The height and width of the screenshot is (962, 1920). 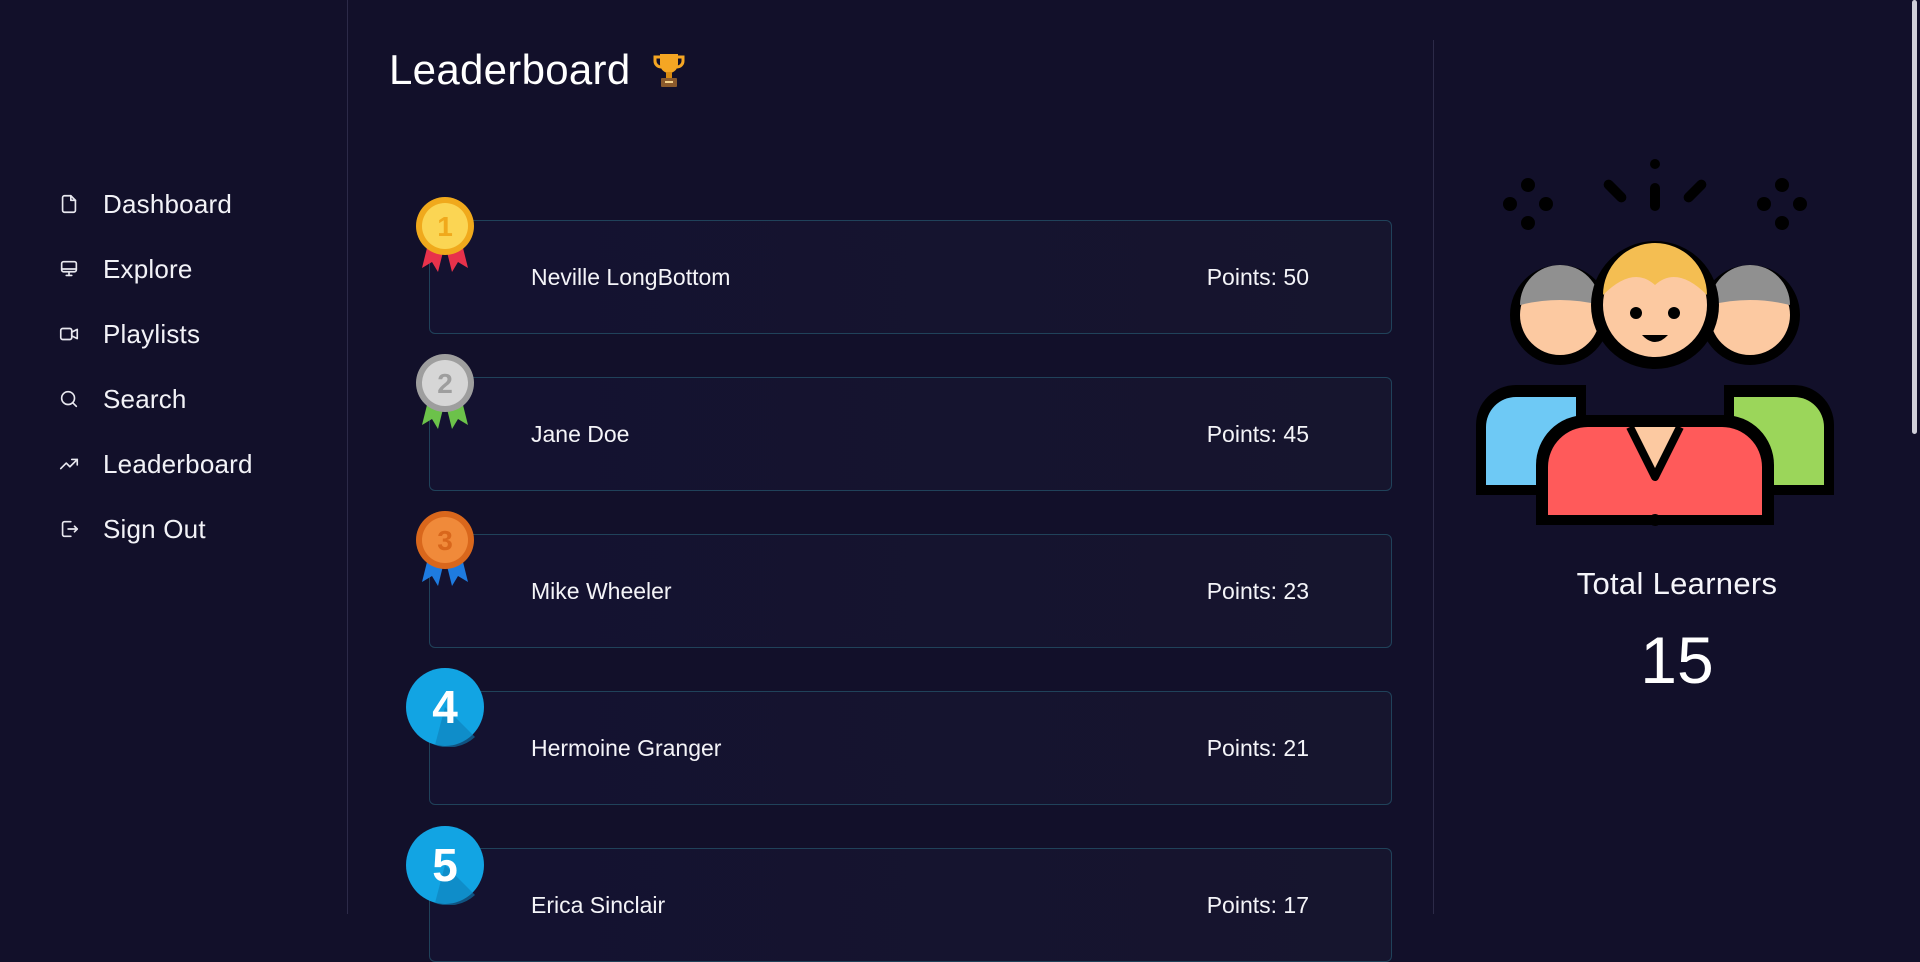 What do you see at coordinates (69, 269) in the screenshot?
I see `monitor-icon` at bounding box center [69, 269].